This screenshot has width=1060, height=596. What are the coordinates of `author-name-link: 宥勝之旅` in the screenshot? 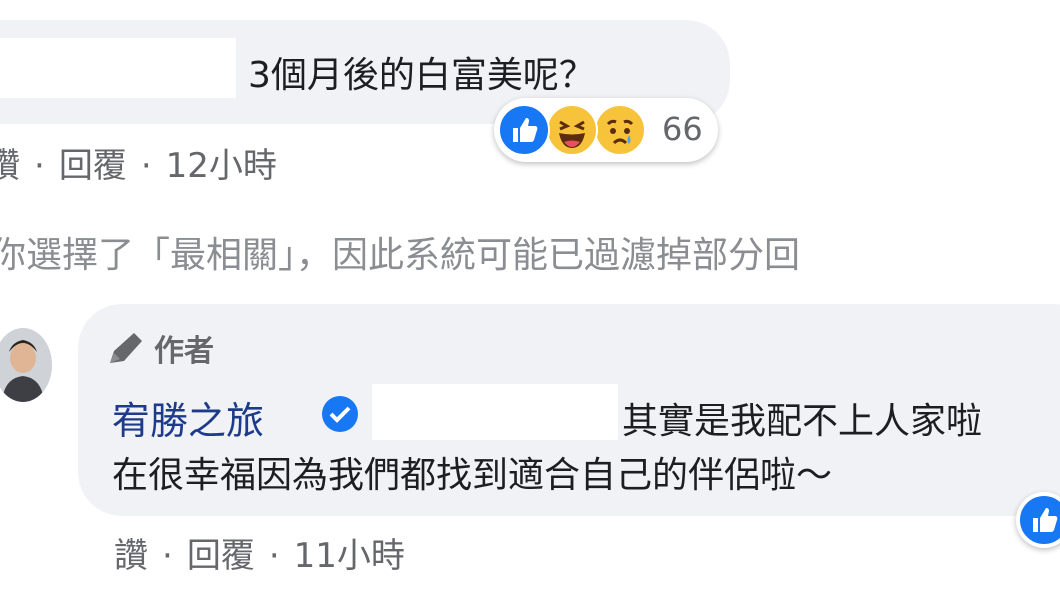 It's located at (188, 417).